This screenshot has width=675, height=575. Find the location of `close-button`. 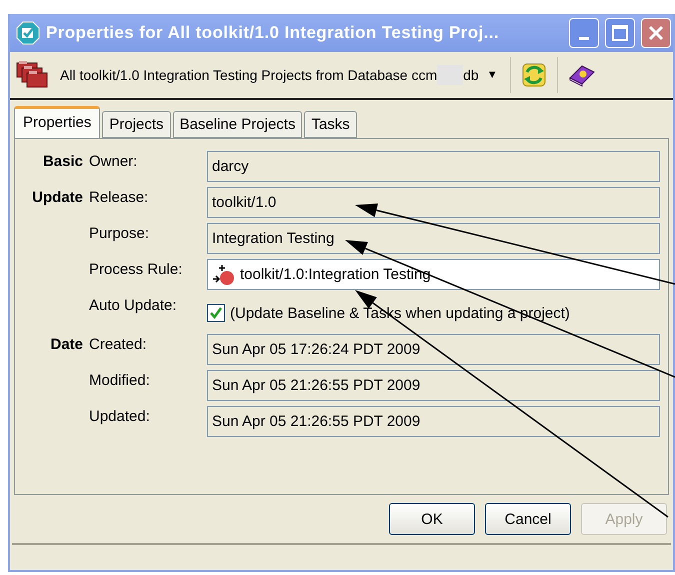

close-button is located at coordinates (656, 33).